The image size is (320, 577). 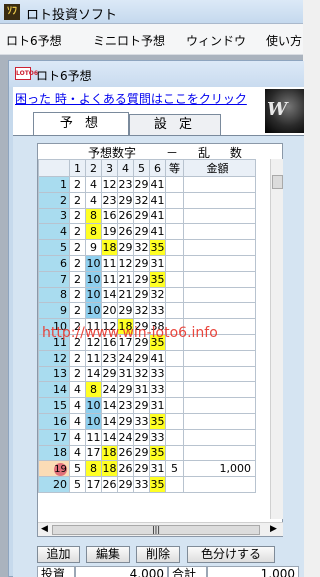 What do you see at coordinates (54, 232) in the screenshot?
I see `row-number: 4` at bounding box center [54, 232].